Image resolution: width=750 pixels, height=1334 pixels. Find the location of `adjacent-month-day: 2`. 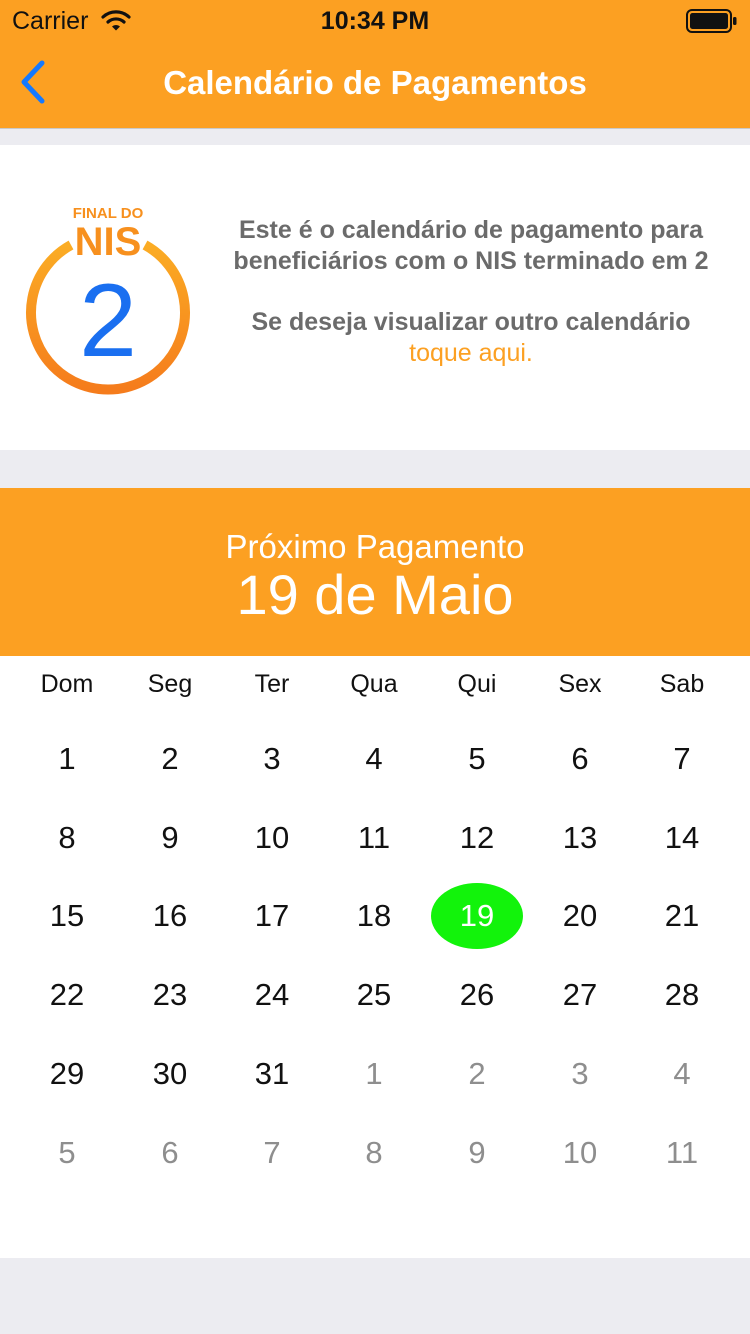

adjacent-month-day: 2 is located at coordinates (477, 1074).